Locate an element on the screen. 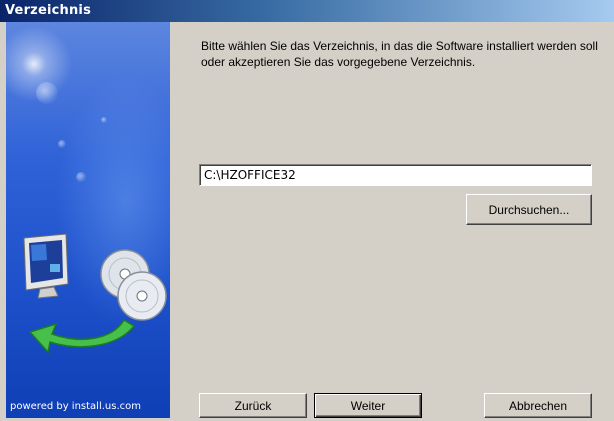  next-label: Weiter is located at coordinates (368, 405).